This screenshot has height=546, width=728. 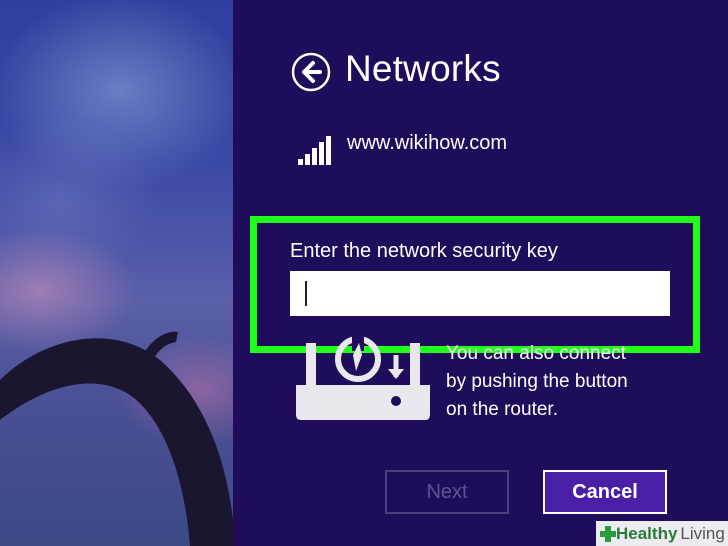 I want to click on router-wps-icon, so click(x=363, y=382).